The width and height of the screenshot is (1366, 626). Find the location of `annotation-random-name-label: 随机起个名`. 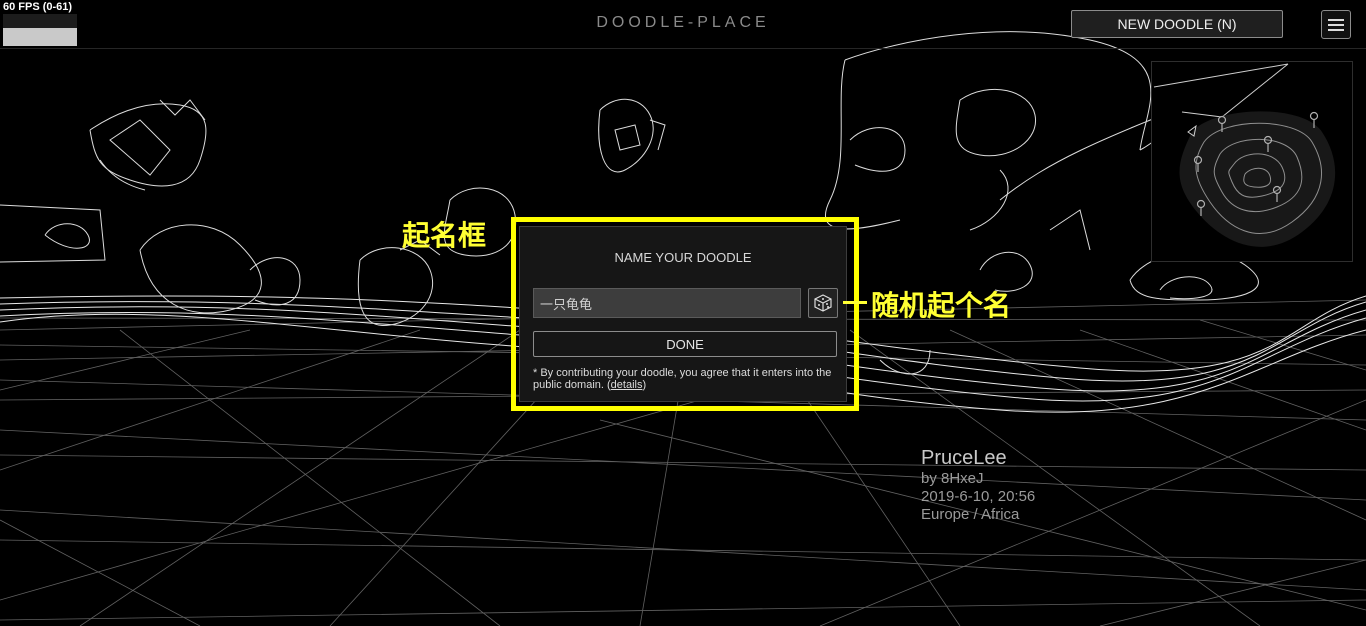

annotation-random-name-label: 随机起个名 is located at coordinates (927, 304).